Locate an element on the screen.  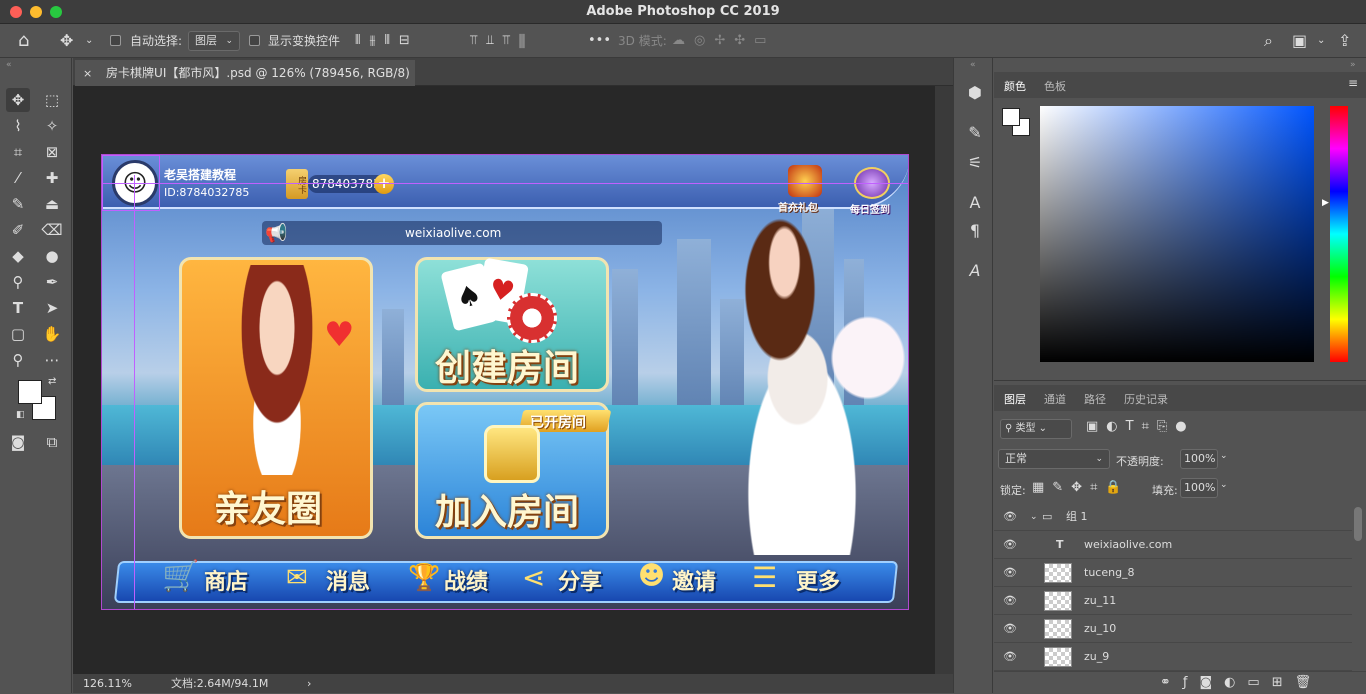
status-menu-chevron-icon: › is located at coordinates (309, 683).